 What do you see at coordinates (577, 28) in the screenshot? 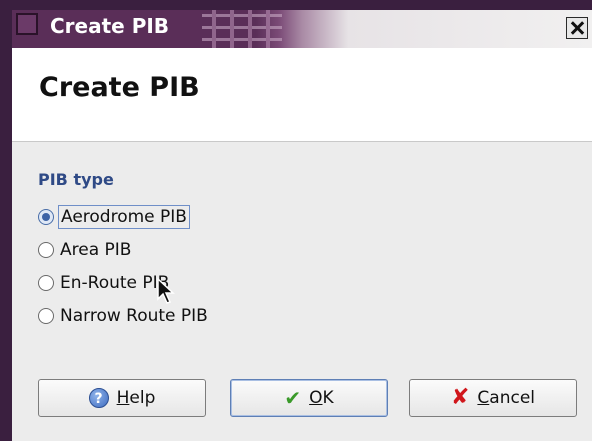
I see `close-icon` at bounding box center [577, 28].